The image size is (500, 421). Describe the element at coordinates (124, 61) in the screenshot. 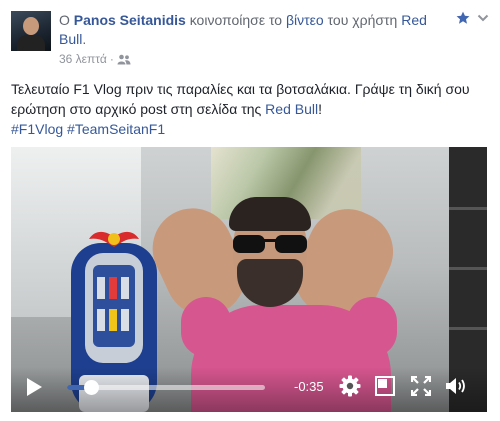

I see `friends-icon` at that location.